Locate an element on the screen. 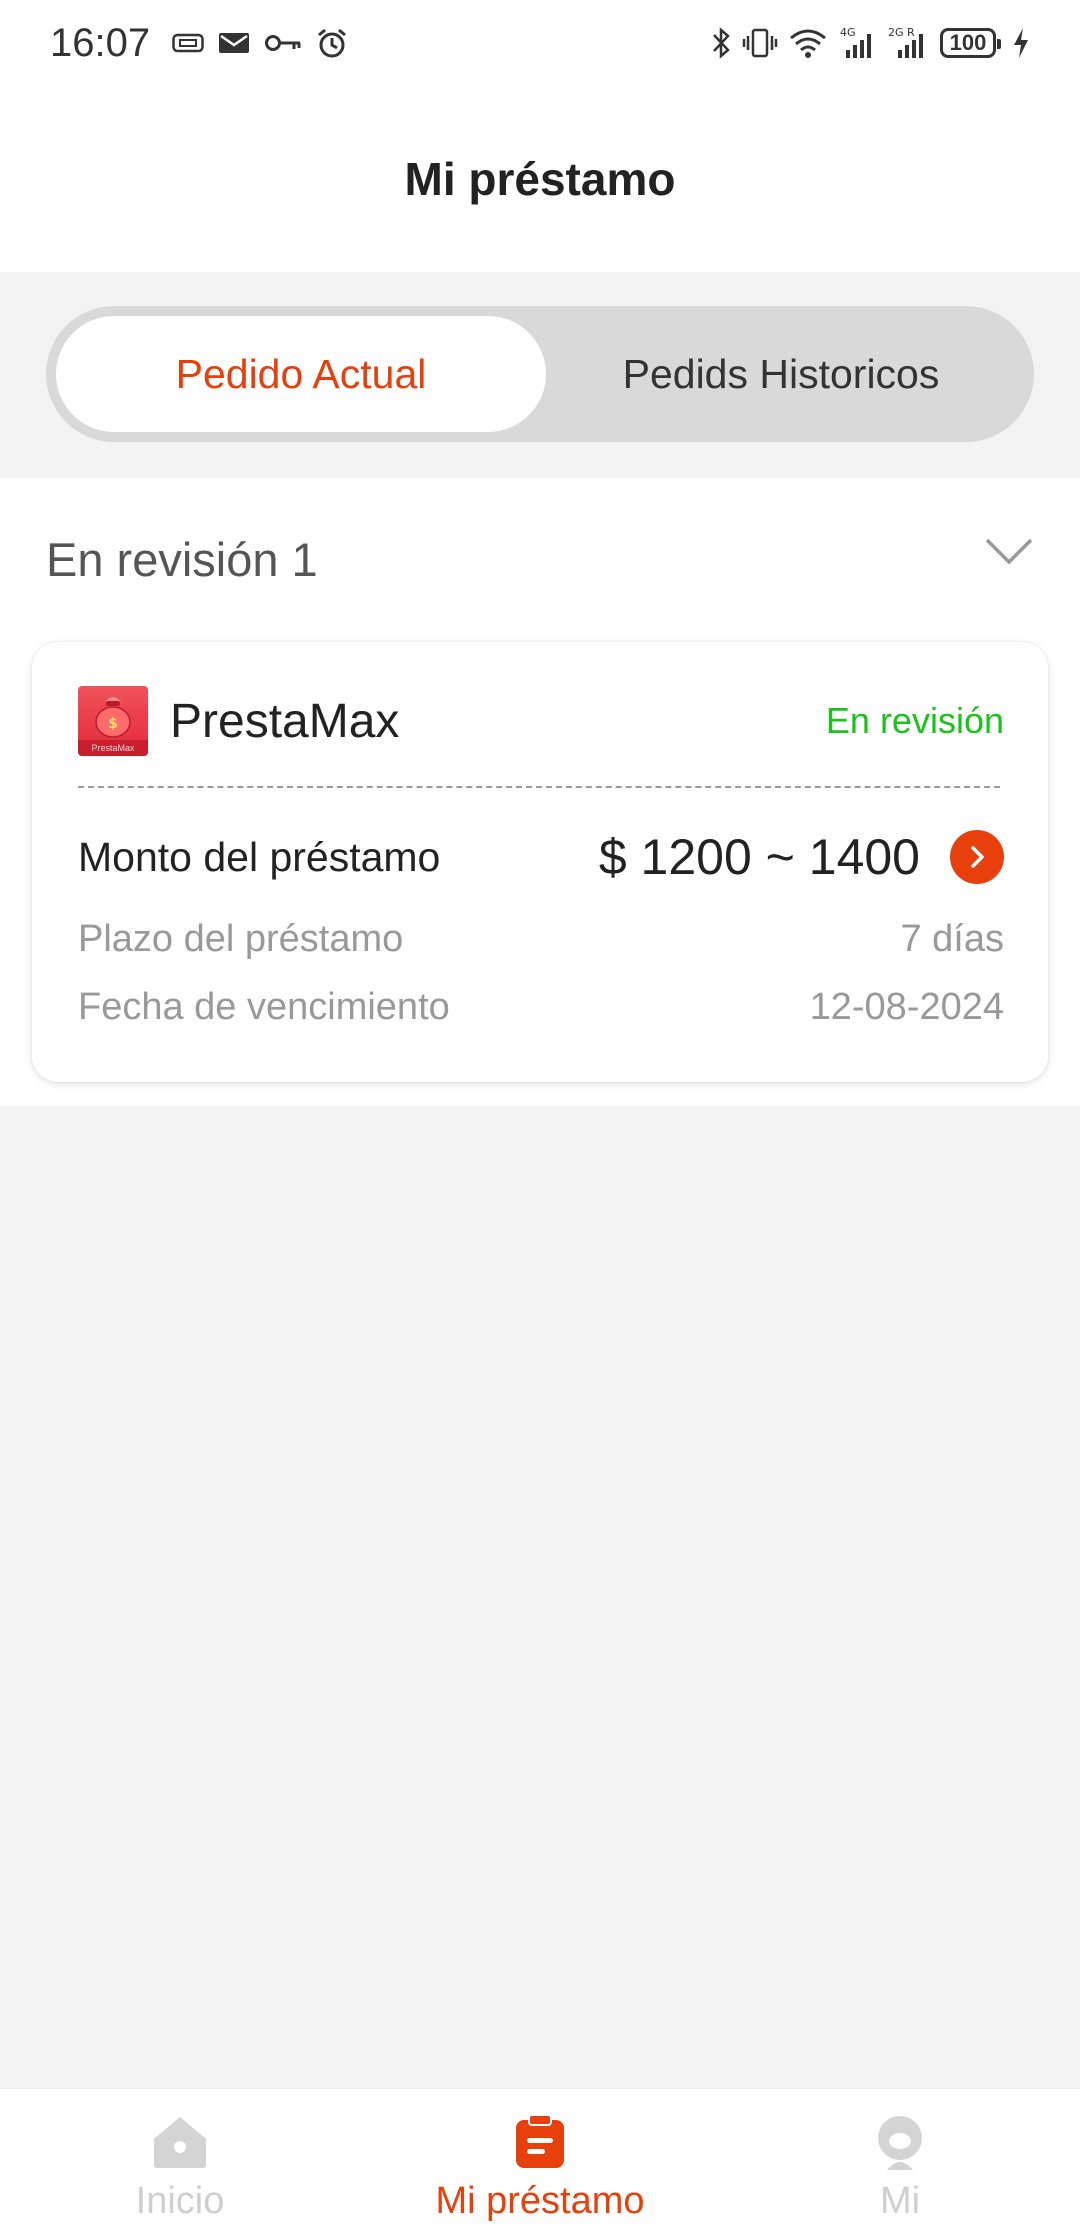 Image resolution: width=1080 pixels, height=2240 pixels. nav-item-inicio: Inicio is located at coordinates (180, 2164).